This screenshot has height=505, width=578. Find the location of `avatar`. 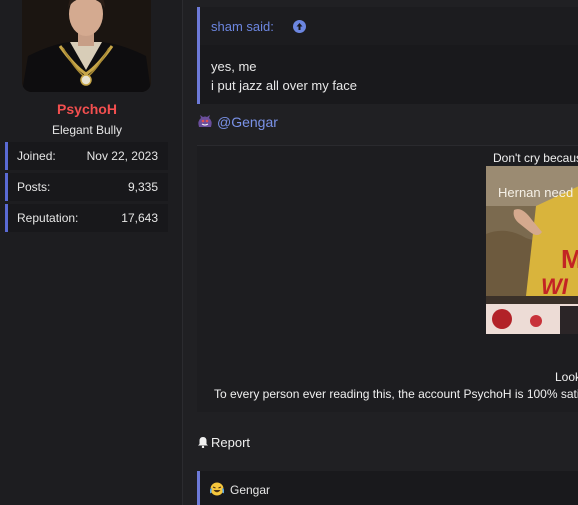

avatar is located at coordinates (86, 46).